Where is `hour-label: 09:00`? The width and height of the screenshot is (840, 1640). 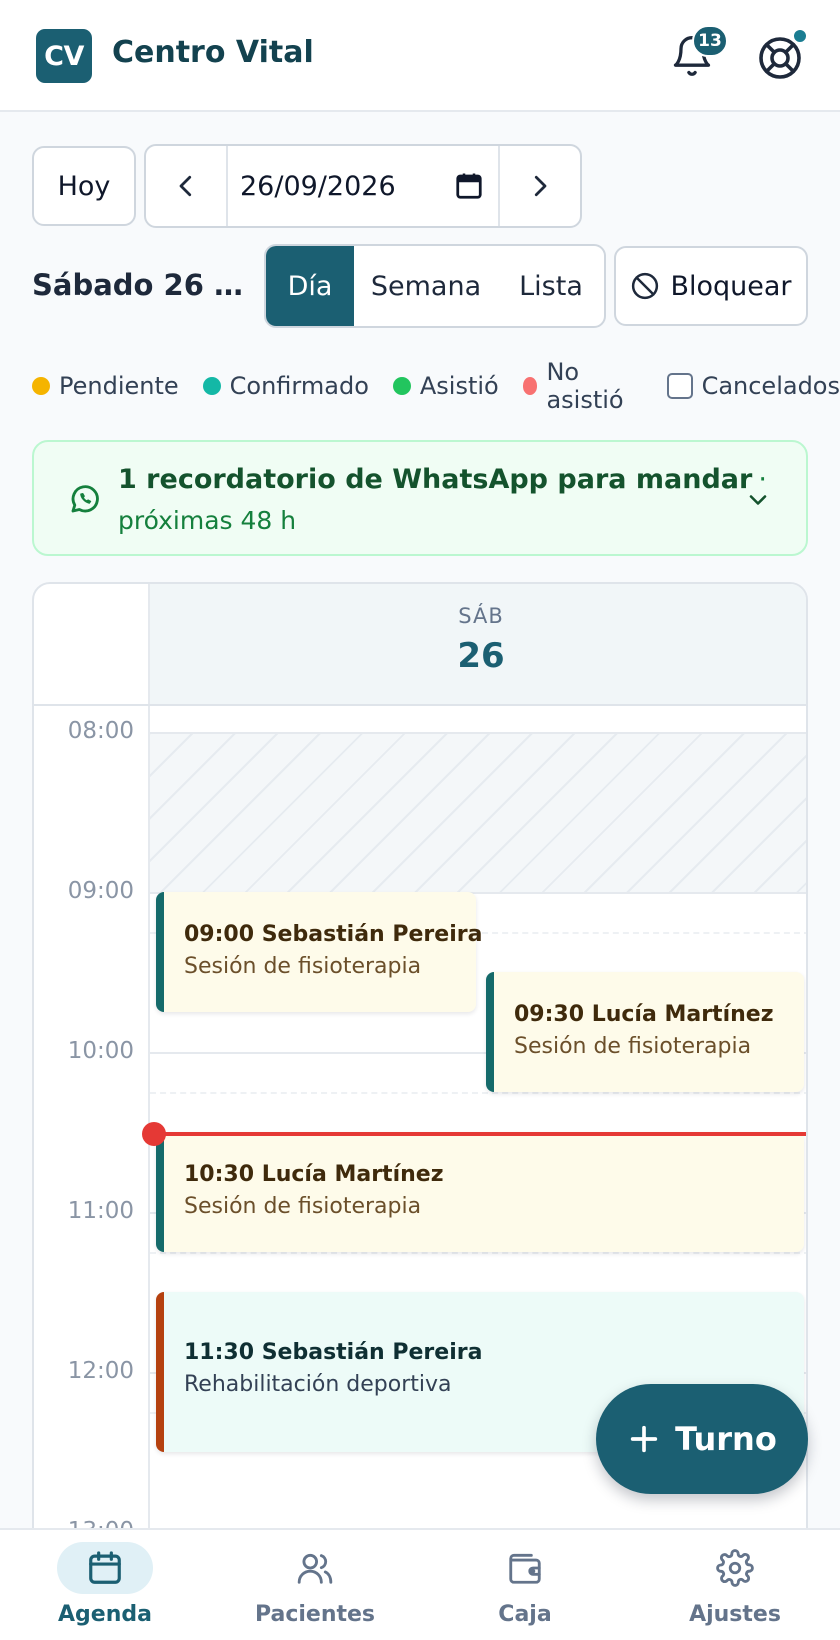
hour-label: 09:00 is located at coordinates (100, 891).